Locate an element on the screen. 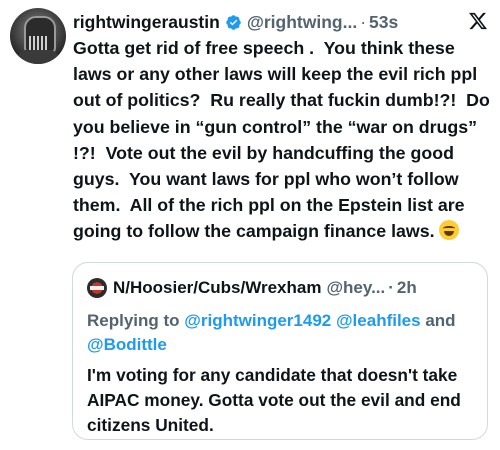 This screenshot has height=450, width=500. author-avatar is located at coordinates (38, 36).